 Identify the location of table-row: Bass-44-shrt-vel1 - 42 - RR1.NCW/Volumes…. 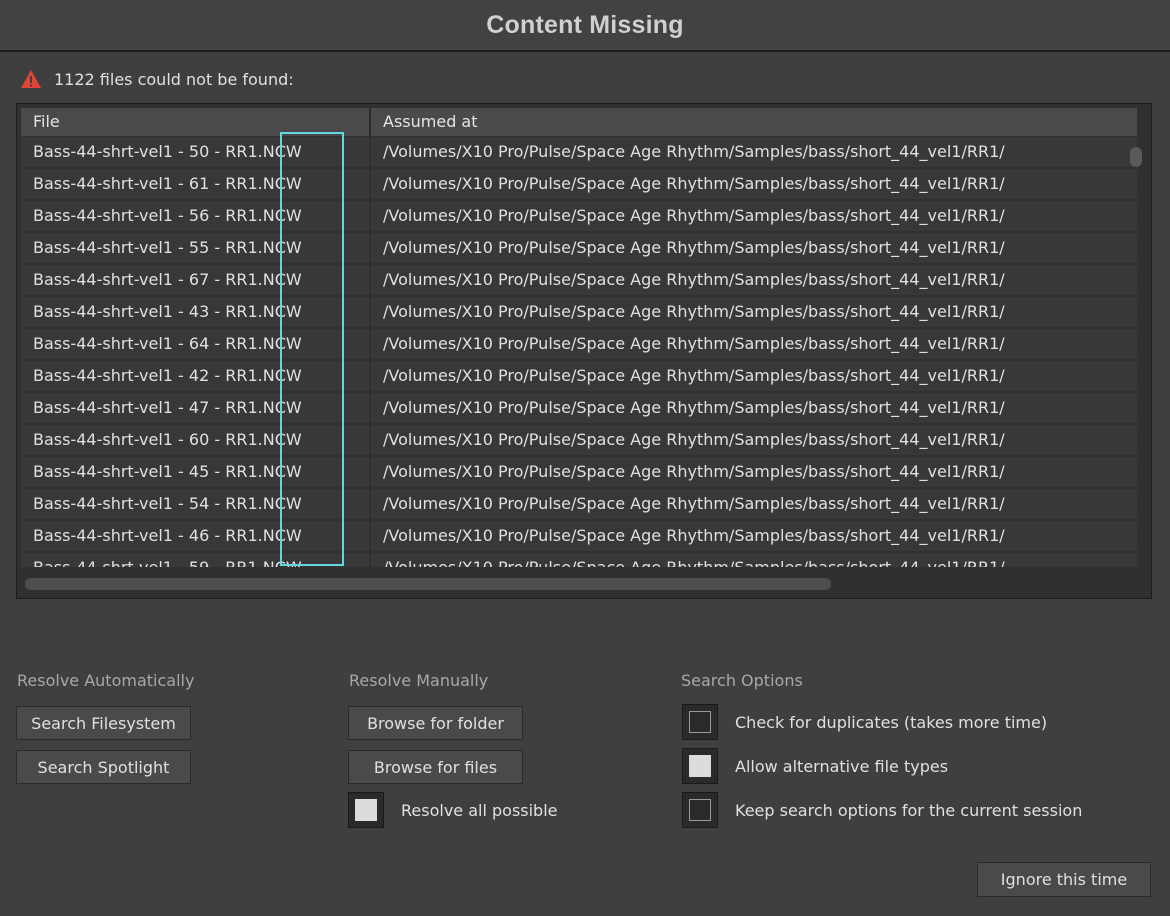
(579, 376).